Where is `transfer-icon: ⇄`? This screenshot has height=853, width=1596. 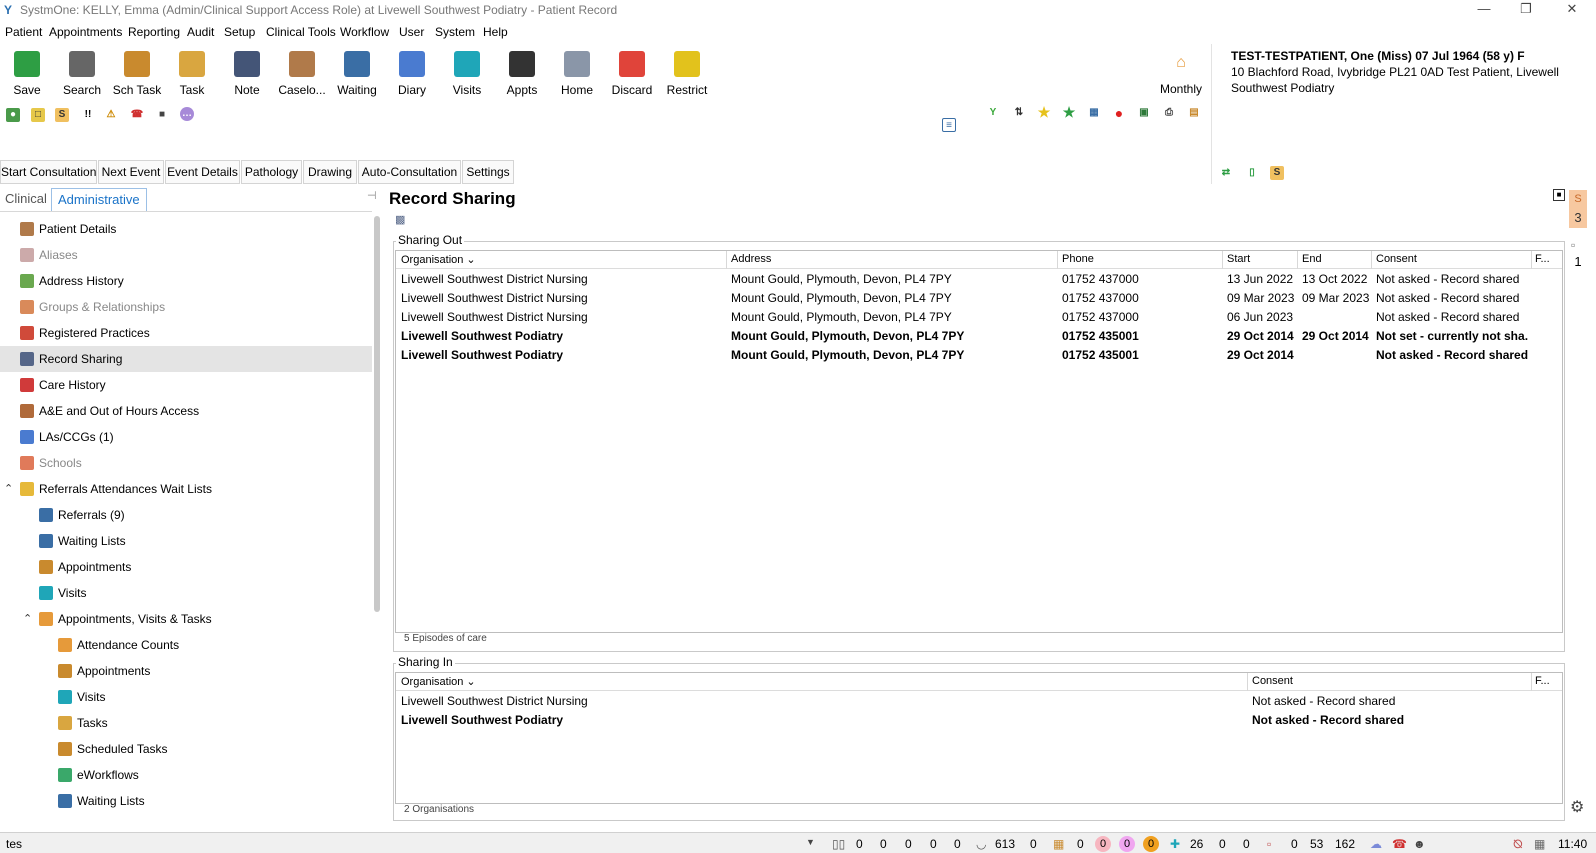 transfer-icon: ⇄ is located at coordinates (1226, 173).